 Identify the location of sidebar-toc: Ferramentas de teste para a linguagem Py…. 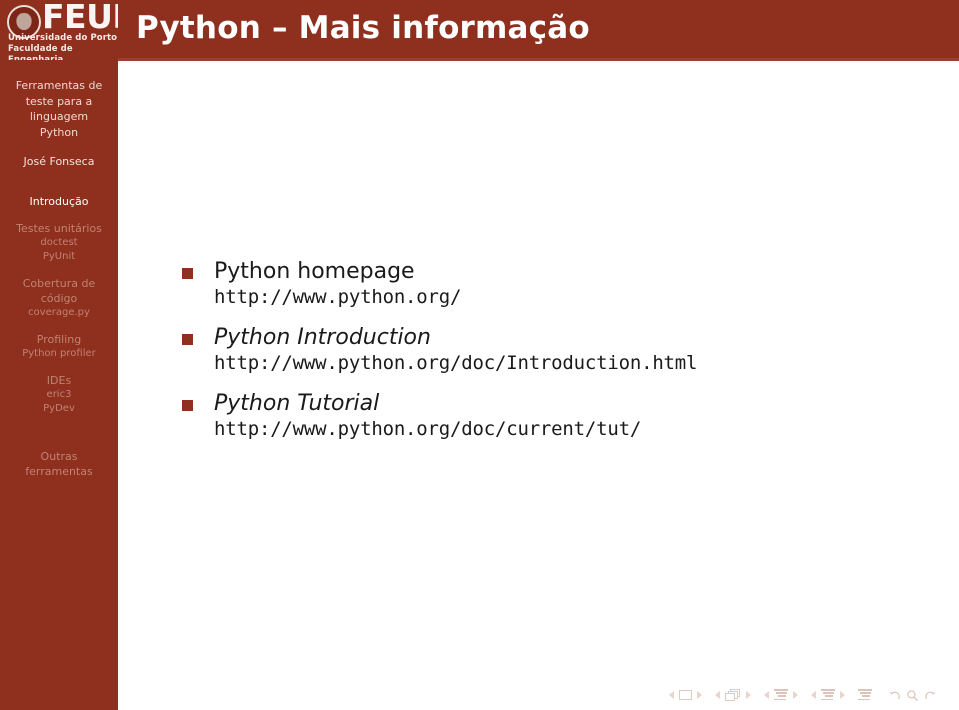
(59, 284).